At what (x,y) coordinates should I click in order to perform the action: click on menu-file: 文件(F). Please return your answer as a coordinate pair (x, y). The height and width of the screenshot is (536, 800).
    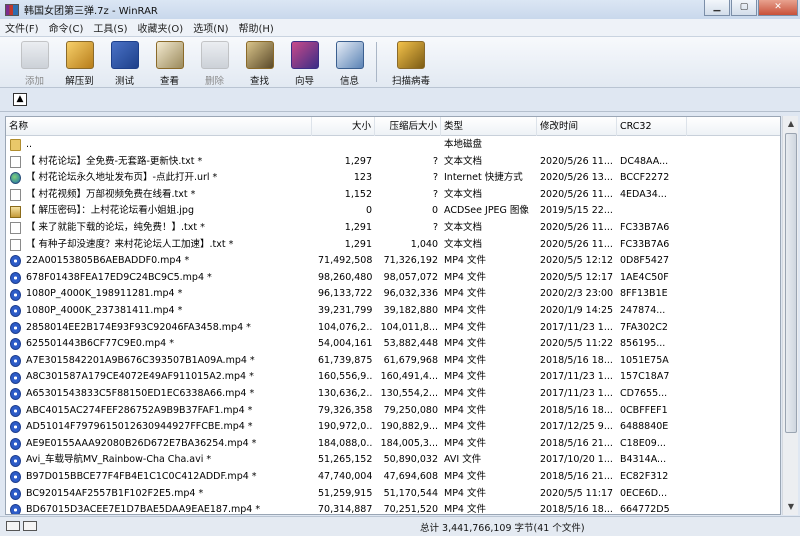
    Looking at the image, I should click on (22, 27).